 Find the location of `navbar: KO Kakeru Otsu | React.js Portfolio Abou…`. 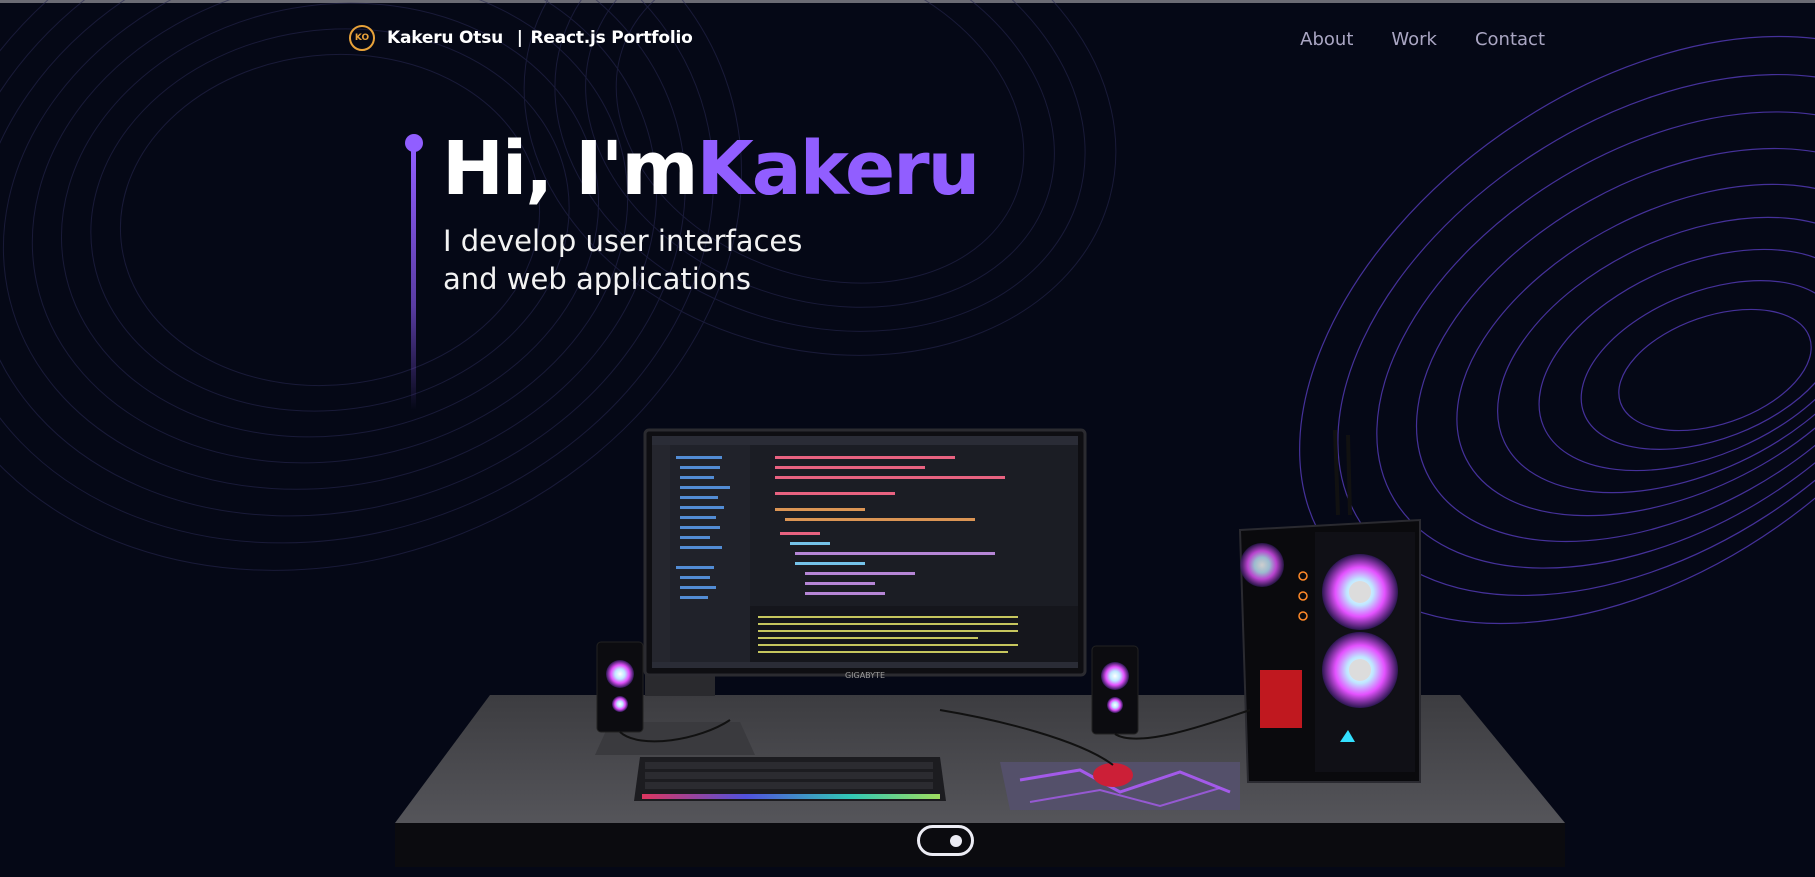

navbar: KO Kakeru Otsu | React.js Portfolio Abou… is located at coordinates (907, 38).